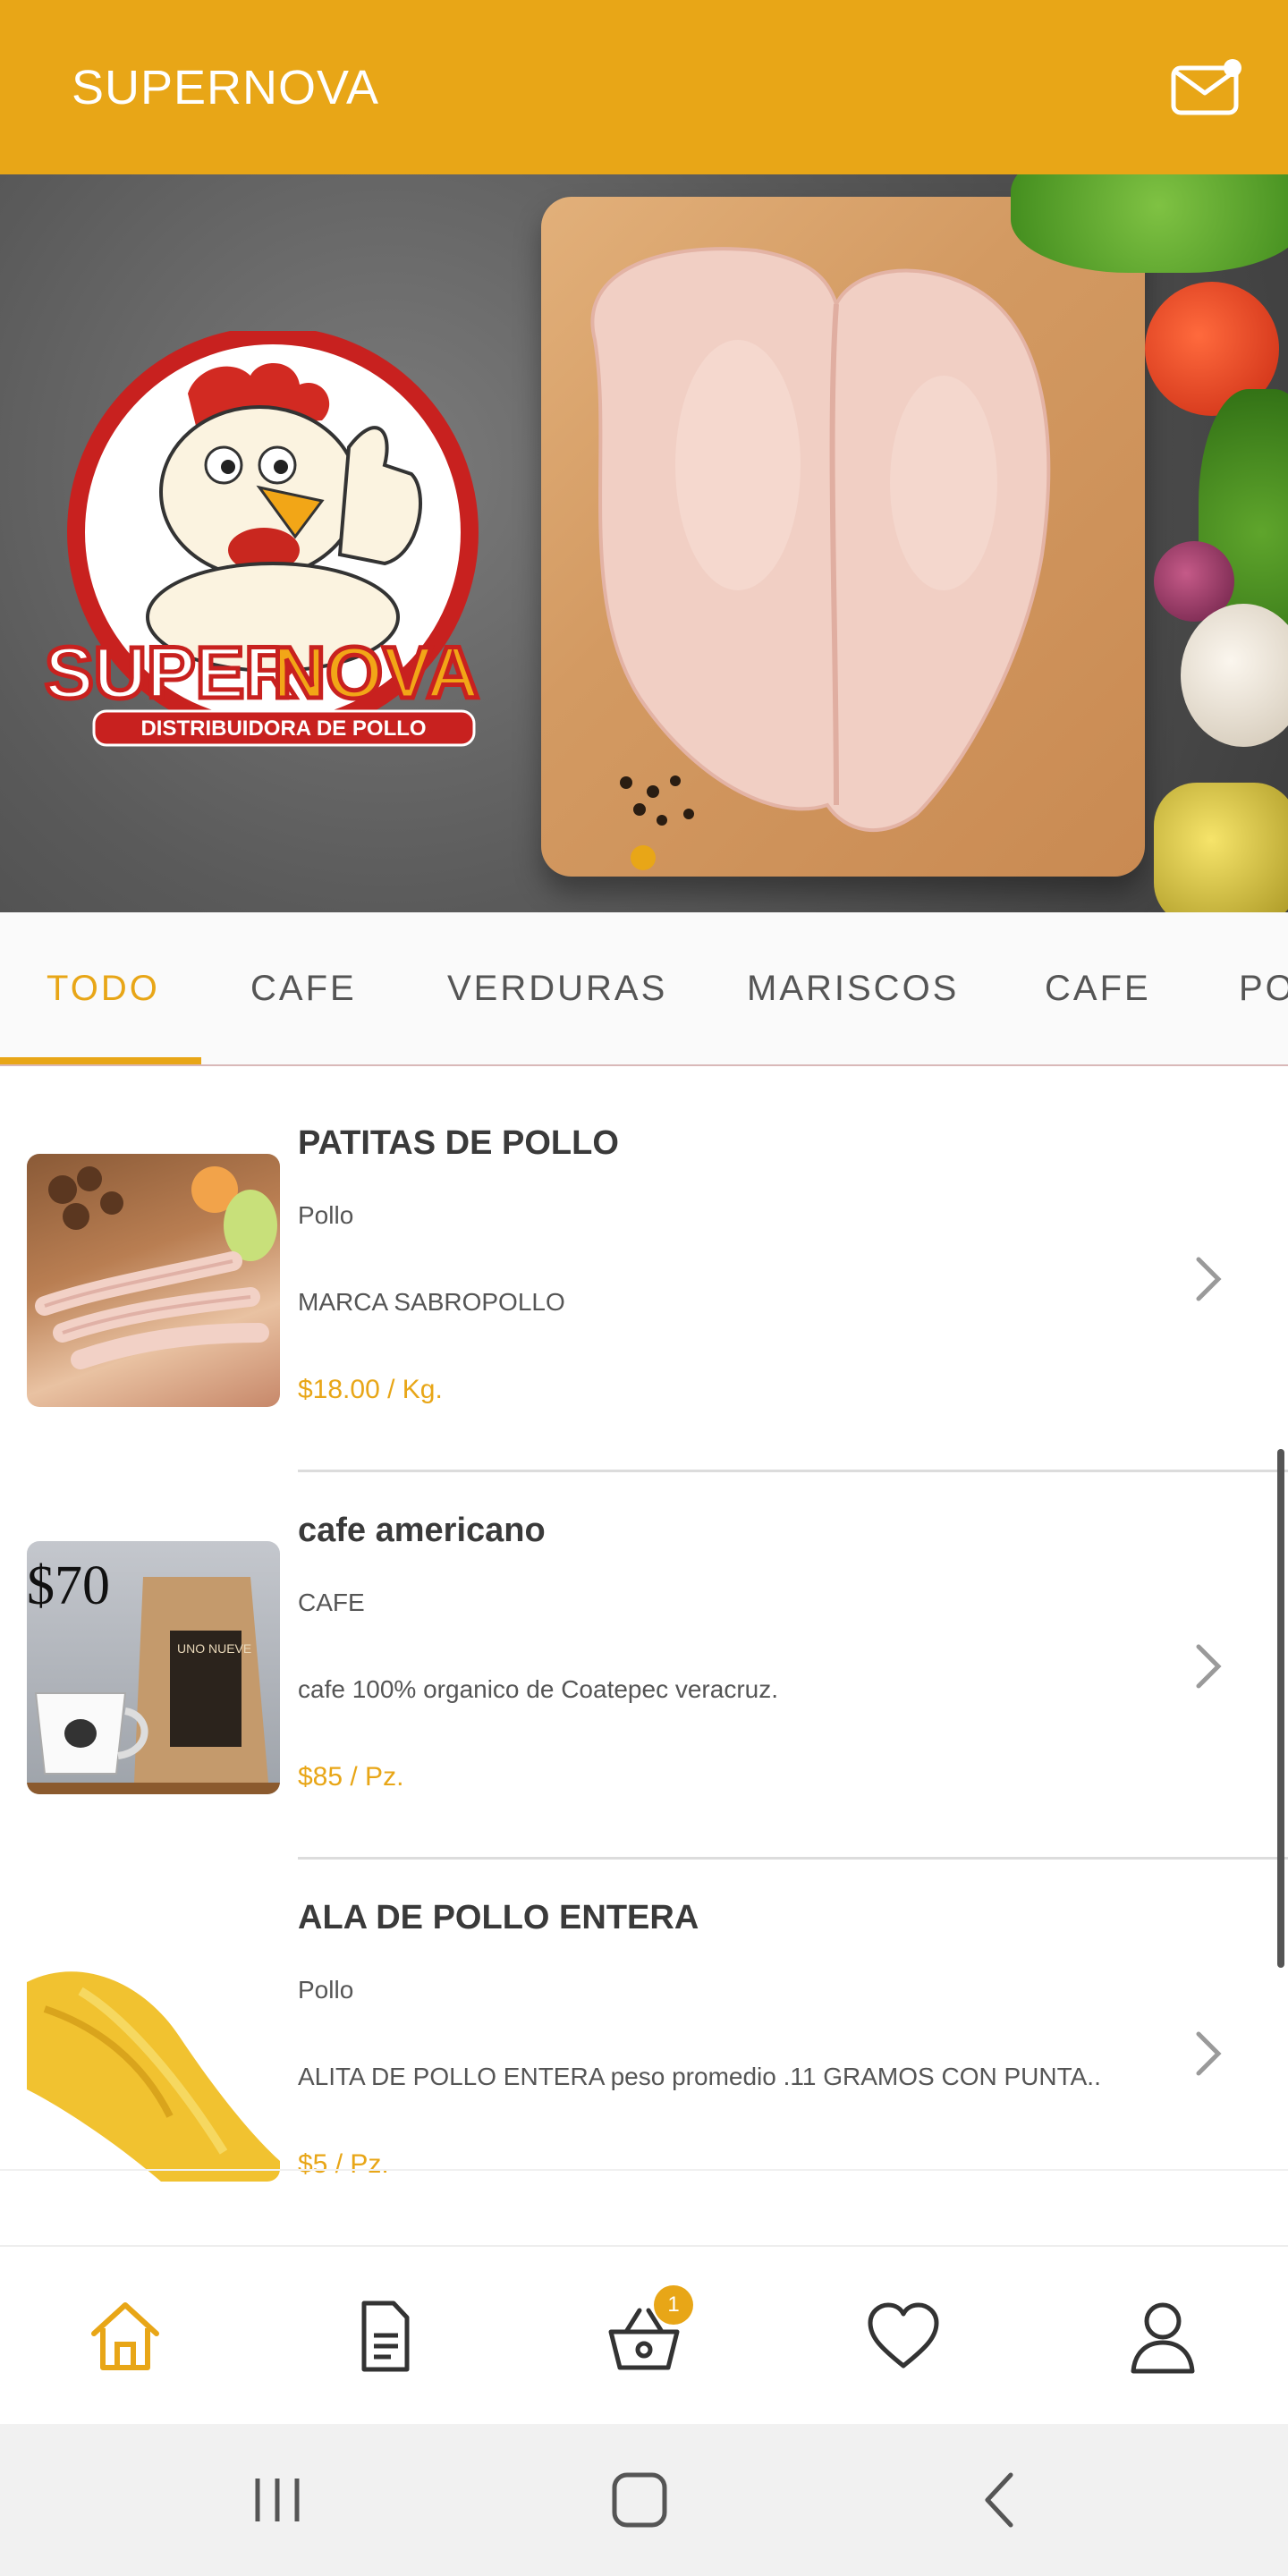 The width and height of the screenshot is (1288, 2576). I want to click on pepper-corns, so click(662, 800).